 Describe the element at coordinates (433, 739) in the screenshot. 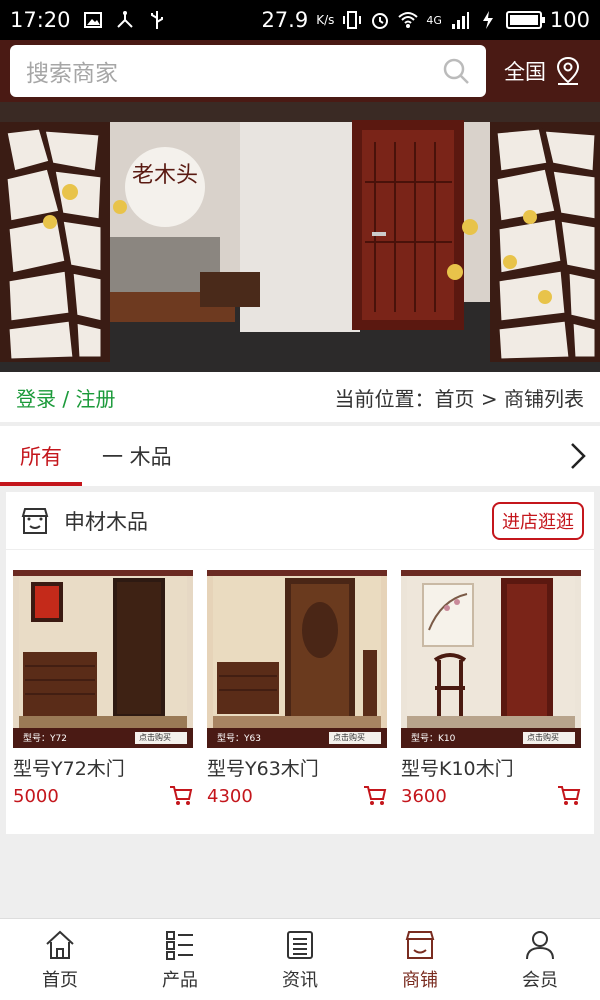

I see `product-model-tag: 型号：K10` at that location.